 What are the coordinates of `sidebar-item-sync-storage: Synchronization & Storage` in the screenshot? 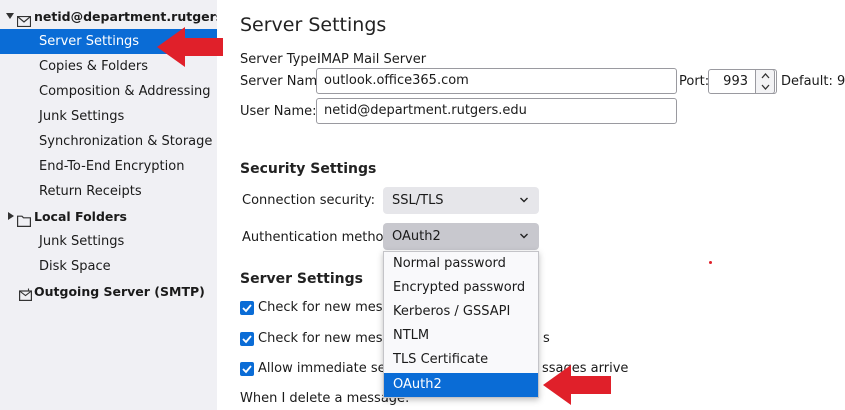 It's located at (108, 141).